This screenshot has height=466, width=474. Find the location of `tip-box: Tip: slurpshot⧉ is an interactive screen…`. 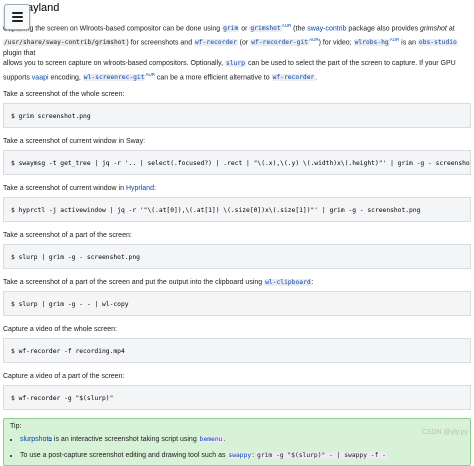

tip-box: Tip: slurpshot⧉ is an interactive screen… is located at coordinates (237, 442).